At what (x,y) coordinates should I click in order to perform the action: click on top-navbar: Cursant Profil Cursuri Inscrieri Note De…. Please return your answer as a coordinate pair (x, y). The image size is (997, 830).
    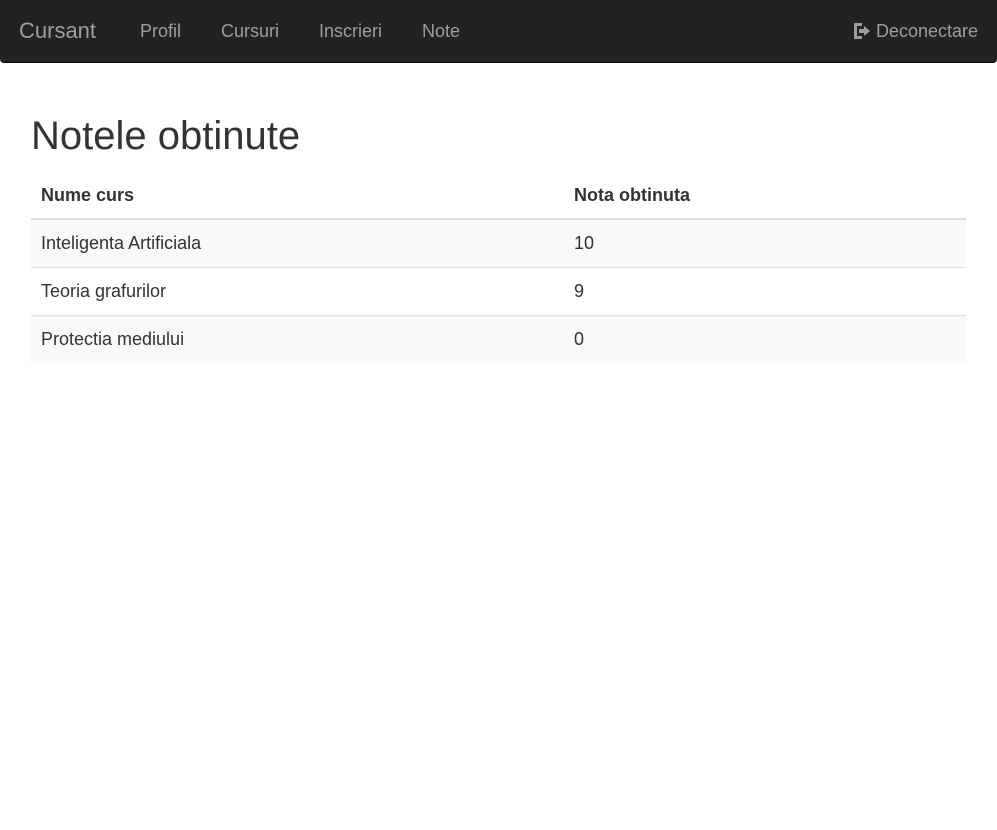
    Looking at the image, I should click on (498, 31).